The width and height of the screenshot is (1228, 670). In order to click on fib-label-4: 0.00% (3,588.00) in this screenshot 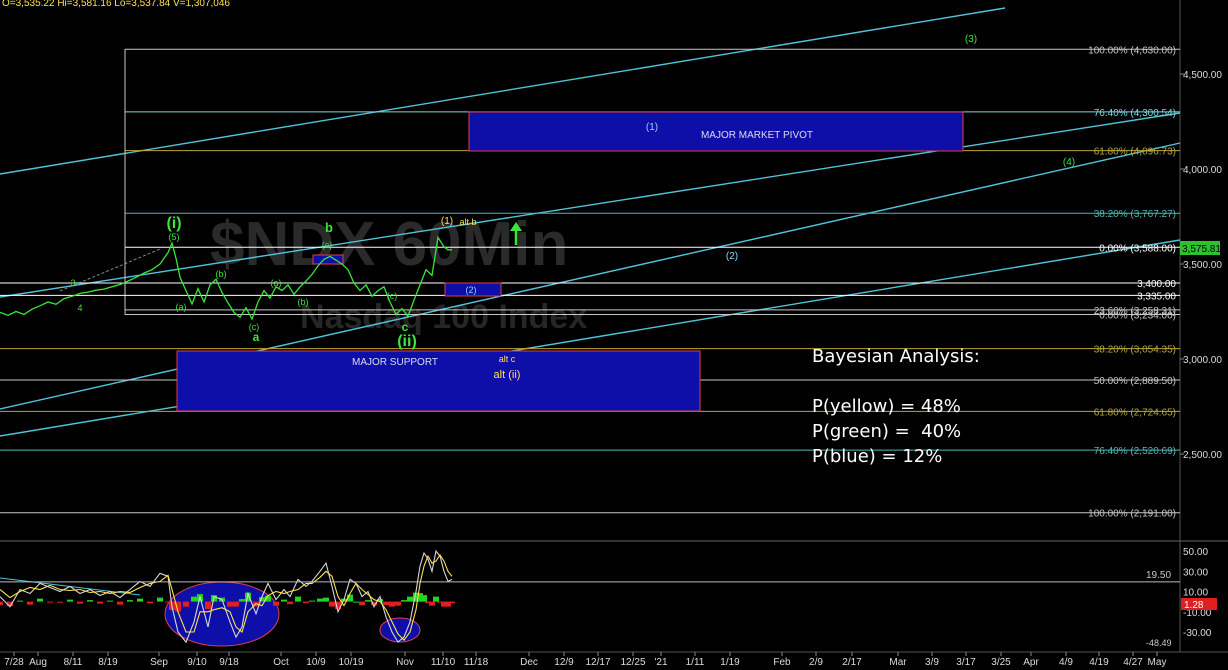, I will do `click(1137, 248)`.